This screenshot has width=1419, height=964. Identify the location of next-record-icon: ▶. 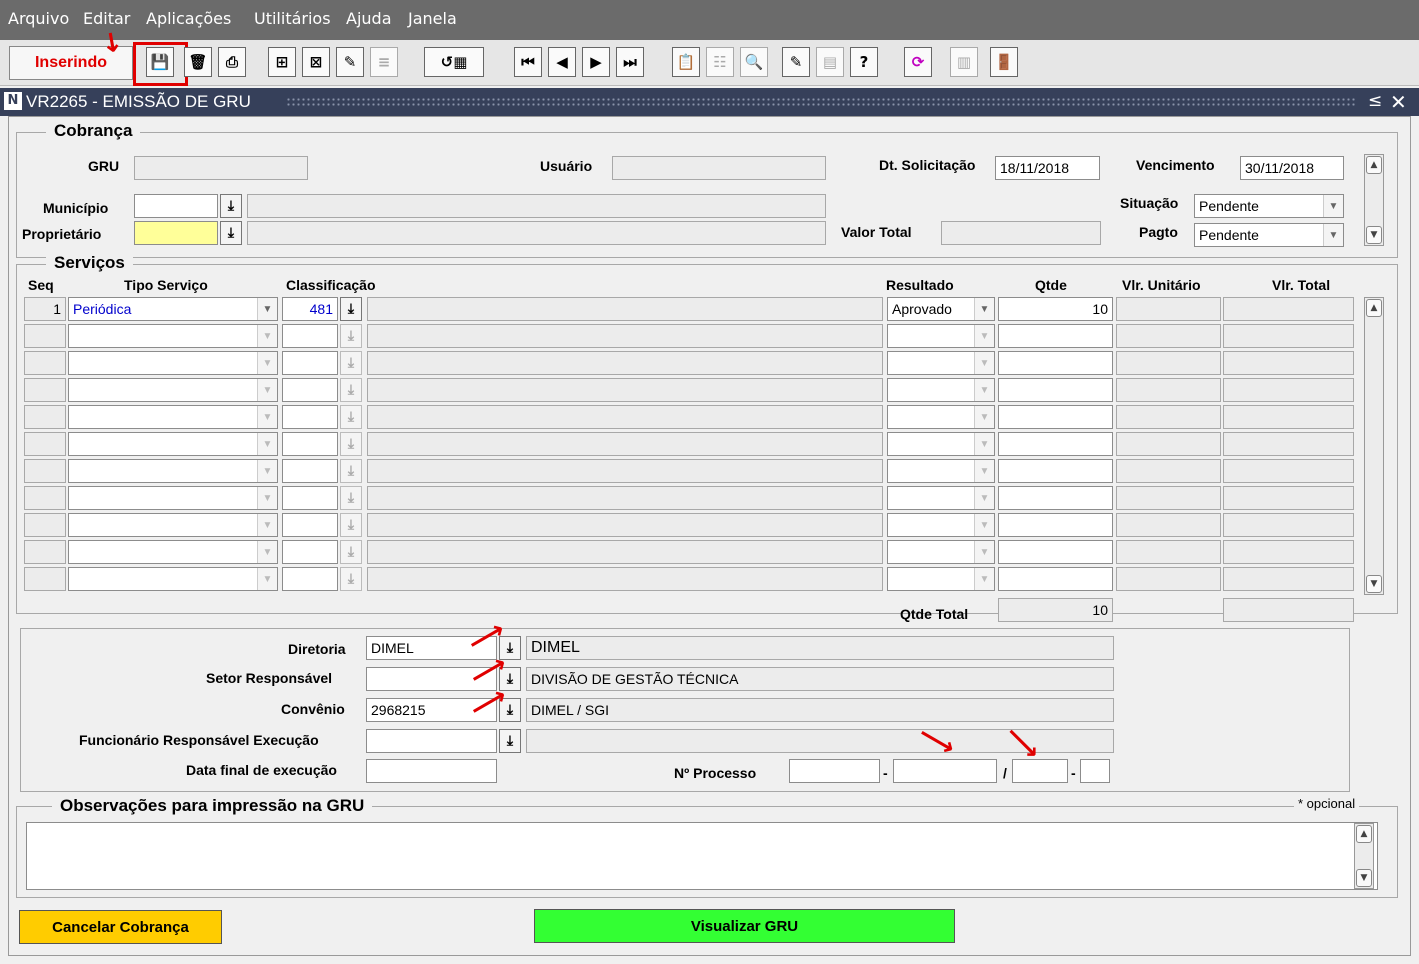
(596, 62).